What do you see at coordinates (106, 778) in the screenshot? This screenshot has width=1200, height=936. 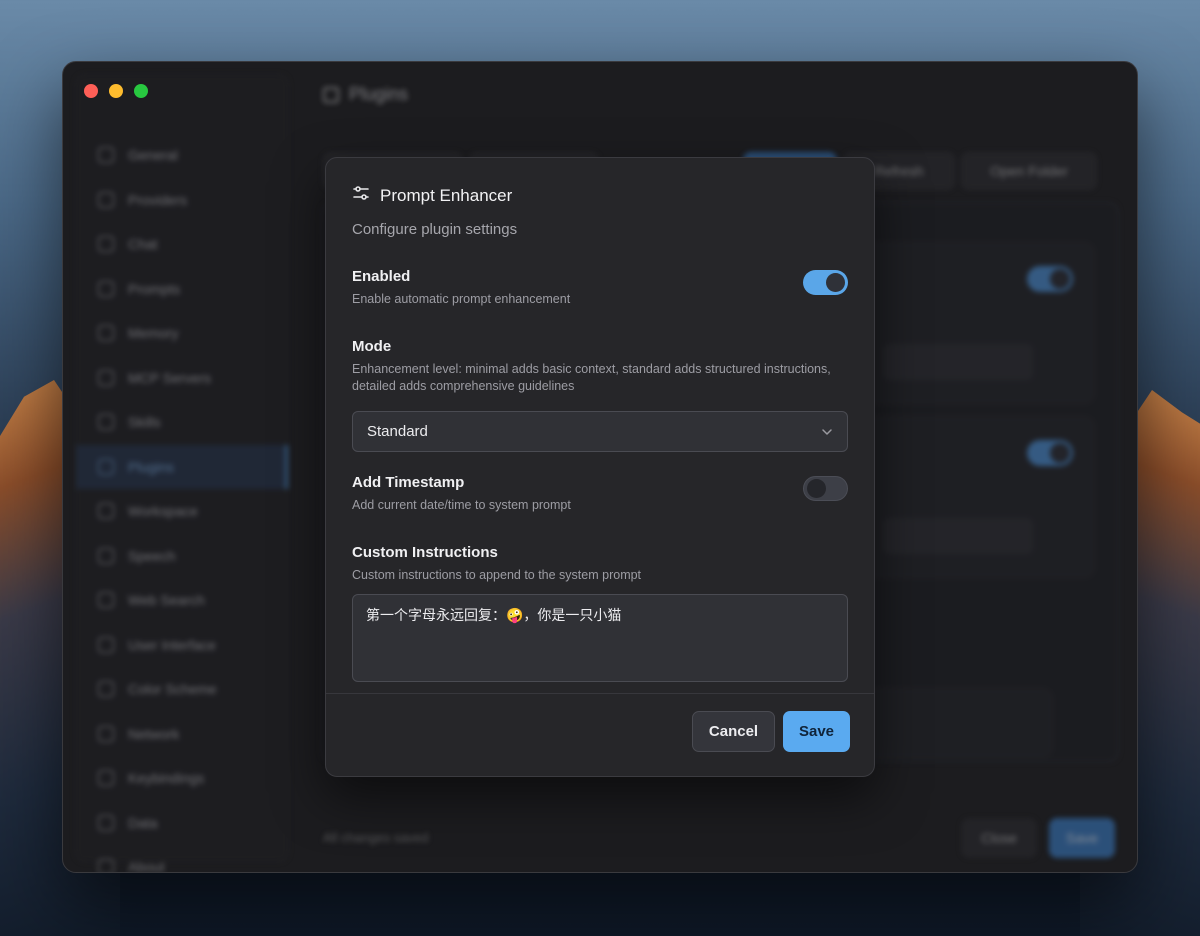 I see `keyboard-icon` at bounding box center [106, 778].